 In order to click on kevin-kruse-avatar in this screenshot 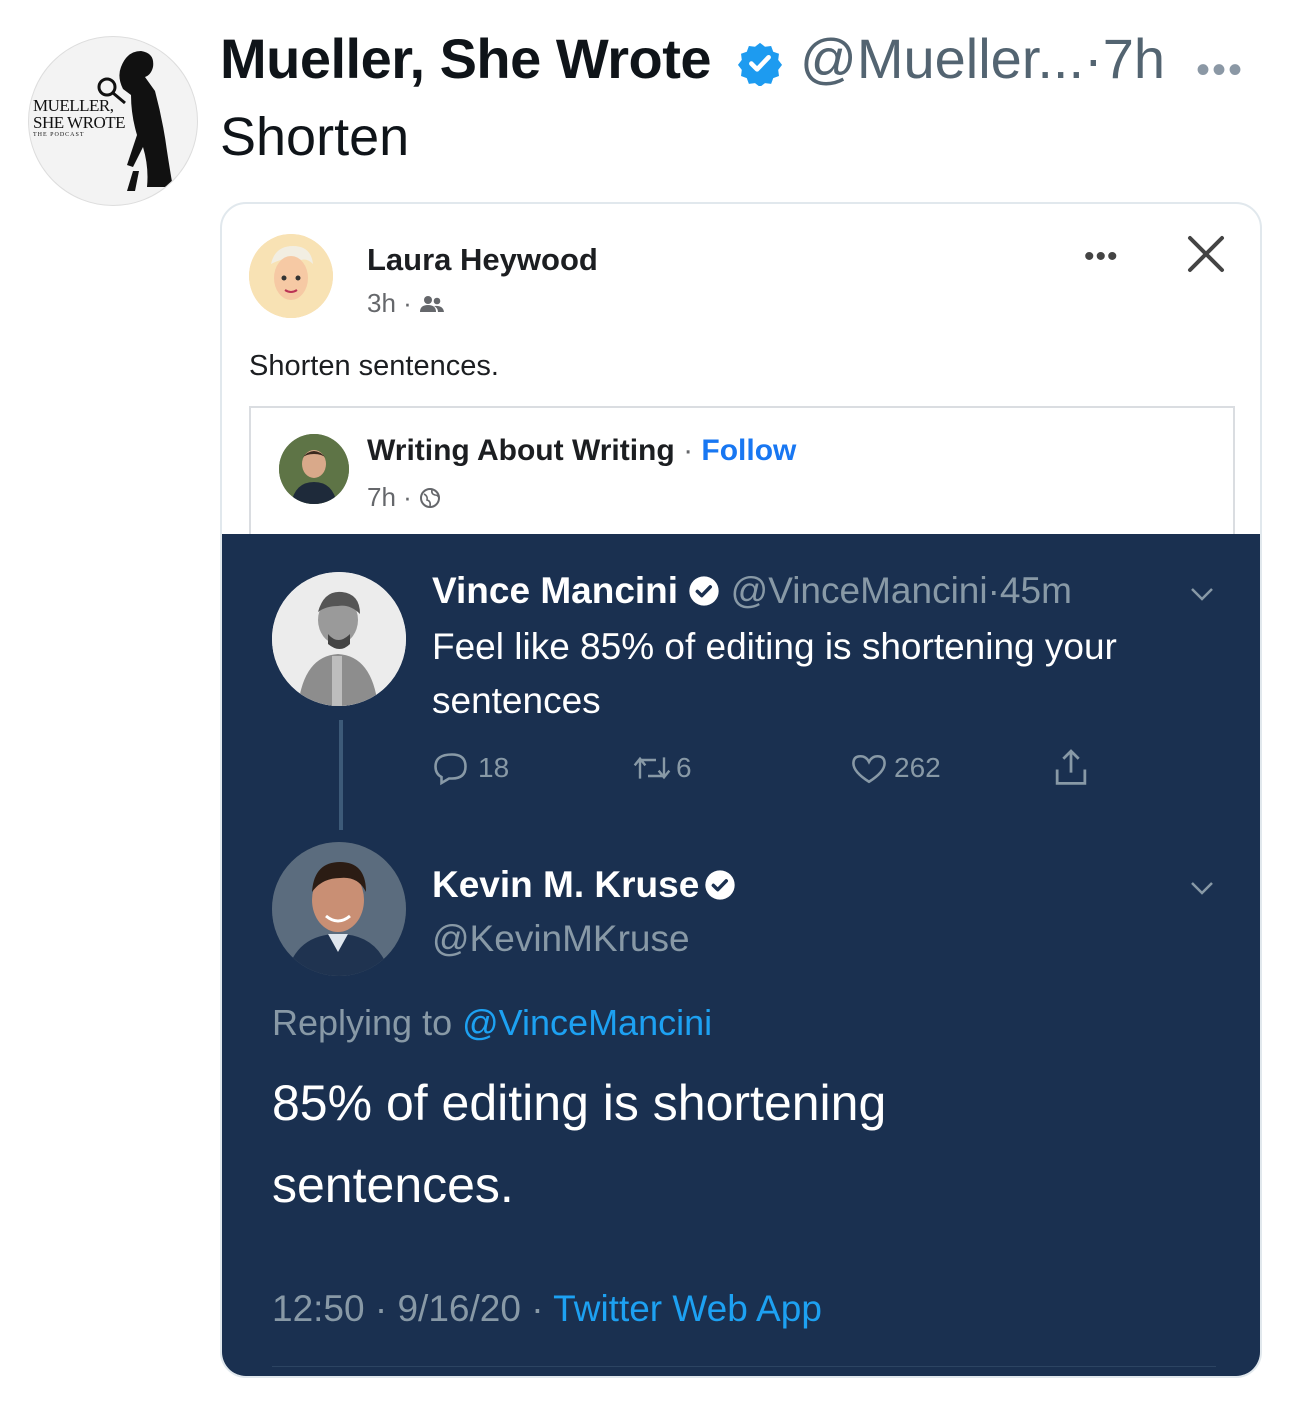, I will do `click(339, 909)`.